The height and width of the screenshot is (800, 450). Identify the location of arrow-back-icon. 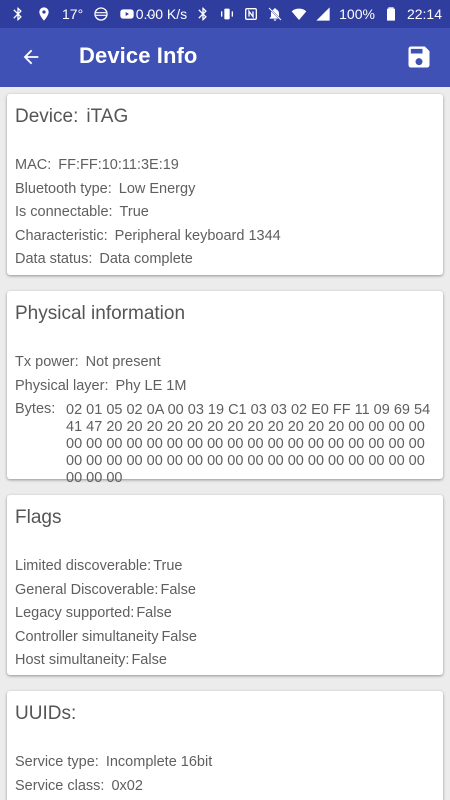
(31, 57).